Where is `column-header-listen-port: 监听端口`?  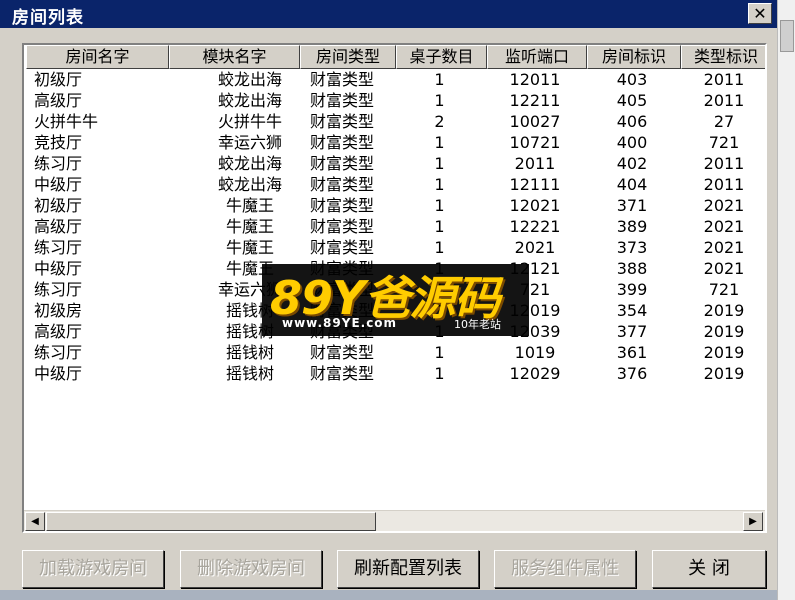
column-header-listen-port: 监听端口 is located at coordinates (537, 57).